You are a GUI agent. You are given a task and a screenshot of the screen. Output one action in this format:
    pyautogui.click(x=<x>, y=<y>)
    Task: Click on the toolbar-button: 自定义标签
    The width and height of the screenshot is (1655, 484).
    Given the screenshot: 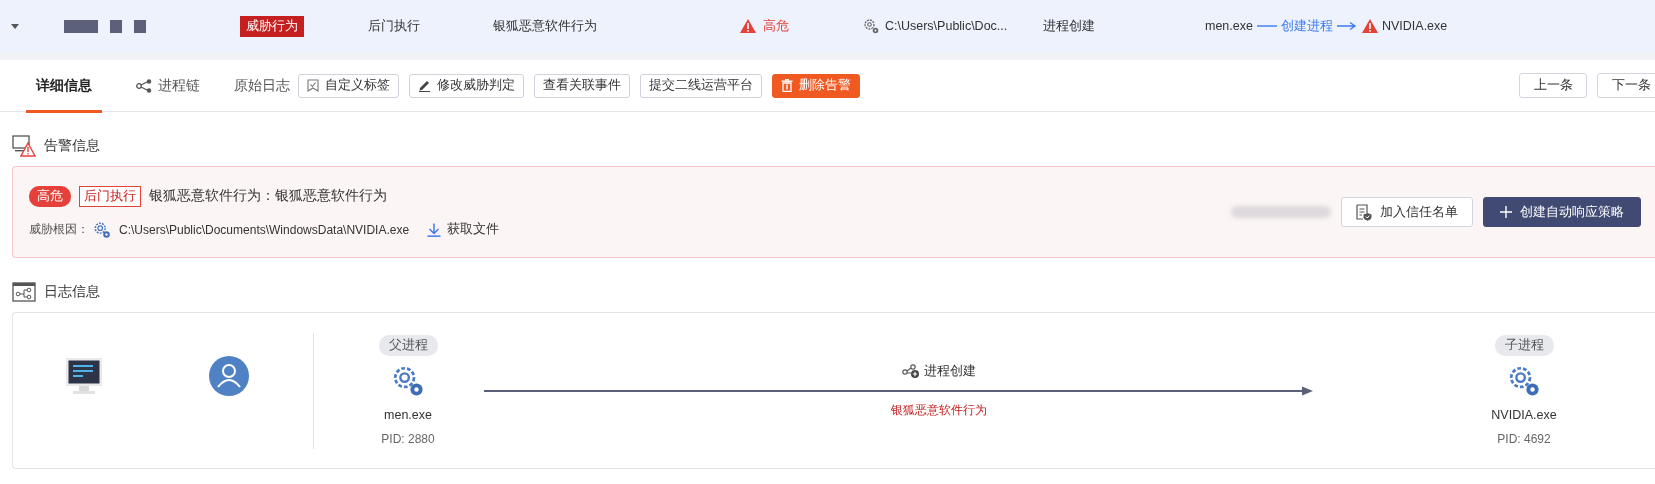 What is the action you would take?
    pyautogui.click(x=348, y=85)
    